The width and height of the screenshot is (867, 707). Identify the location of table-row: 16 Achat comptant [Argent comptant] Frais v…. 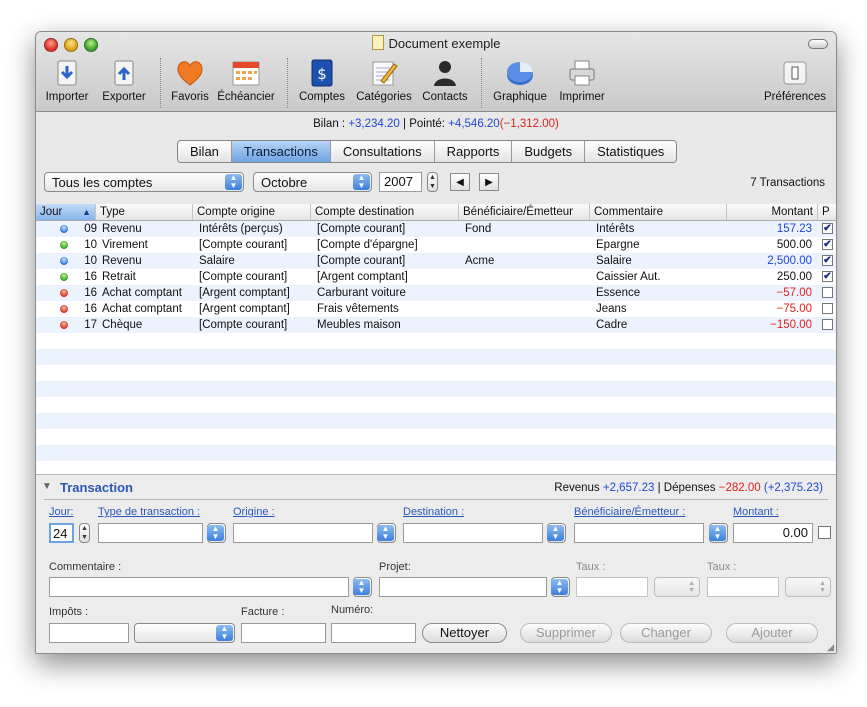
(436, 309).